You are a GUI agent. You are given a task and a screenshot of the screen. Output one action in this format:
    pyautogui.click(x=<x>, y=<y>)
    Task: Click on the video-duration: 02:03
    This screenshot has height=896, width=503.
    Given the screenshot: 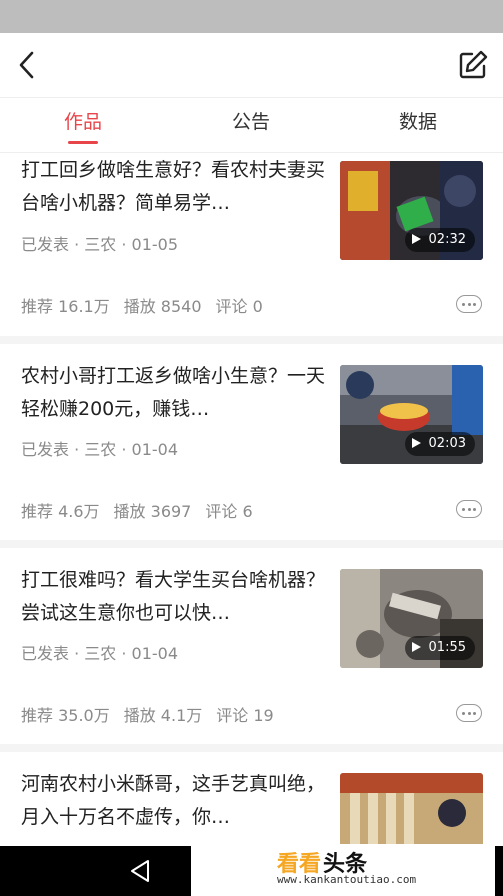 What is the action you would take?
    pyautogui.click(x=439, y=444)
    